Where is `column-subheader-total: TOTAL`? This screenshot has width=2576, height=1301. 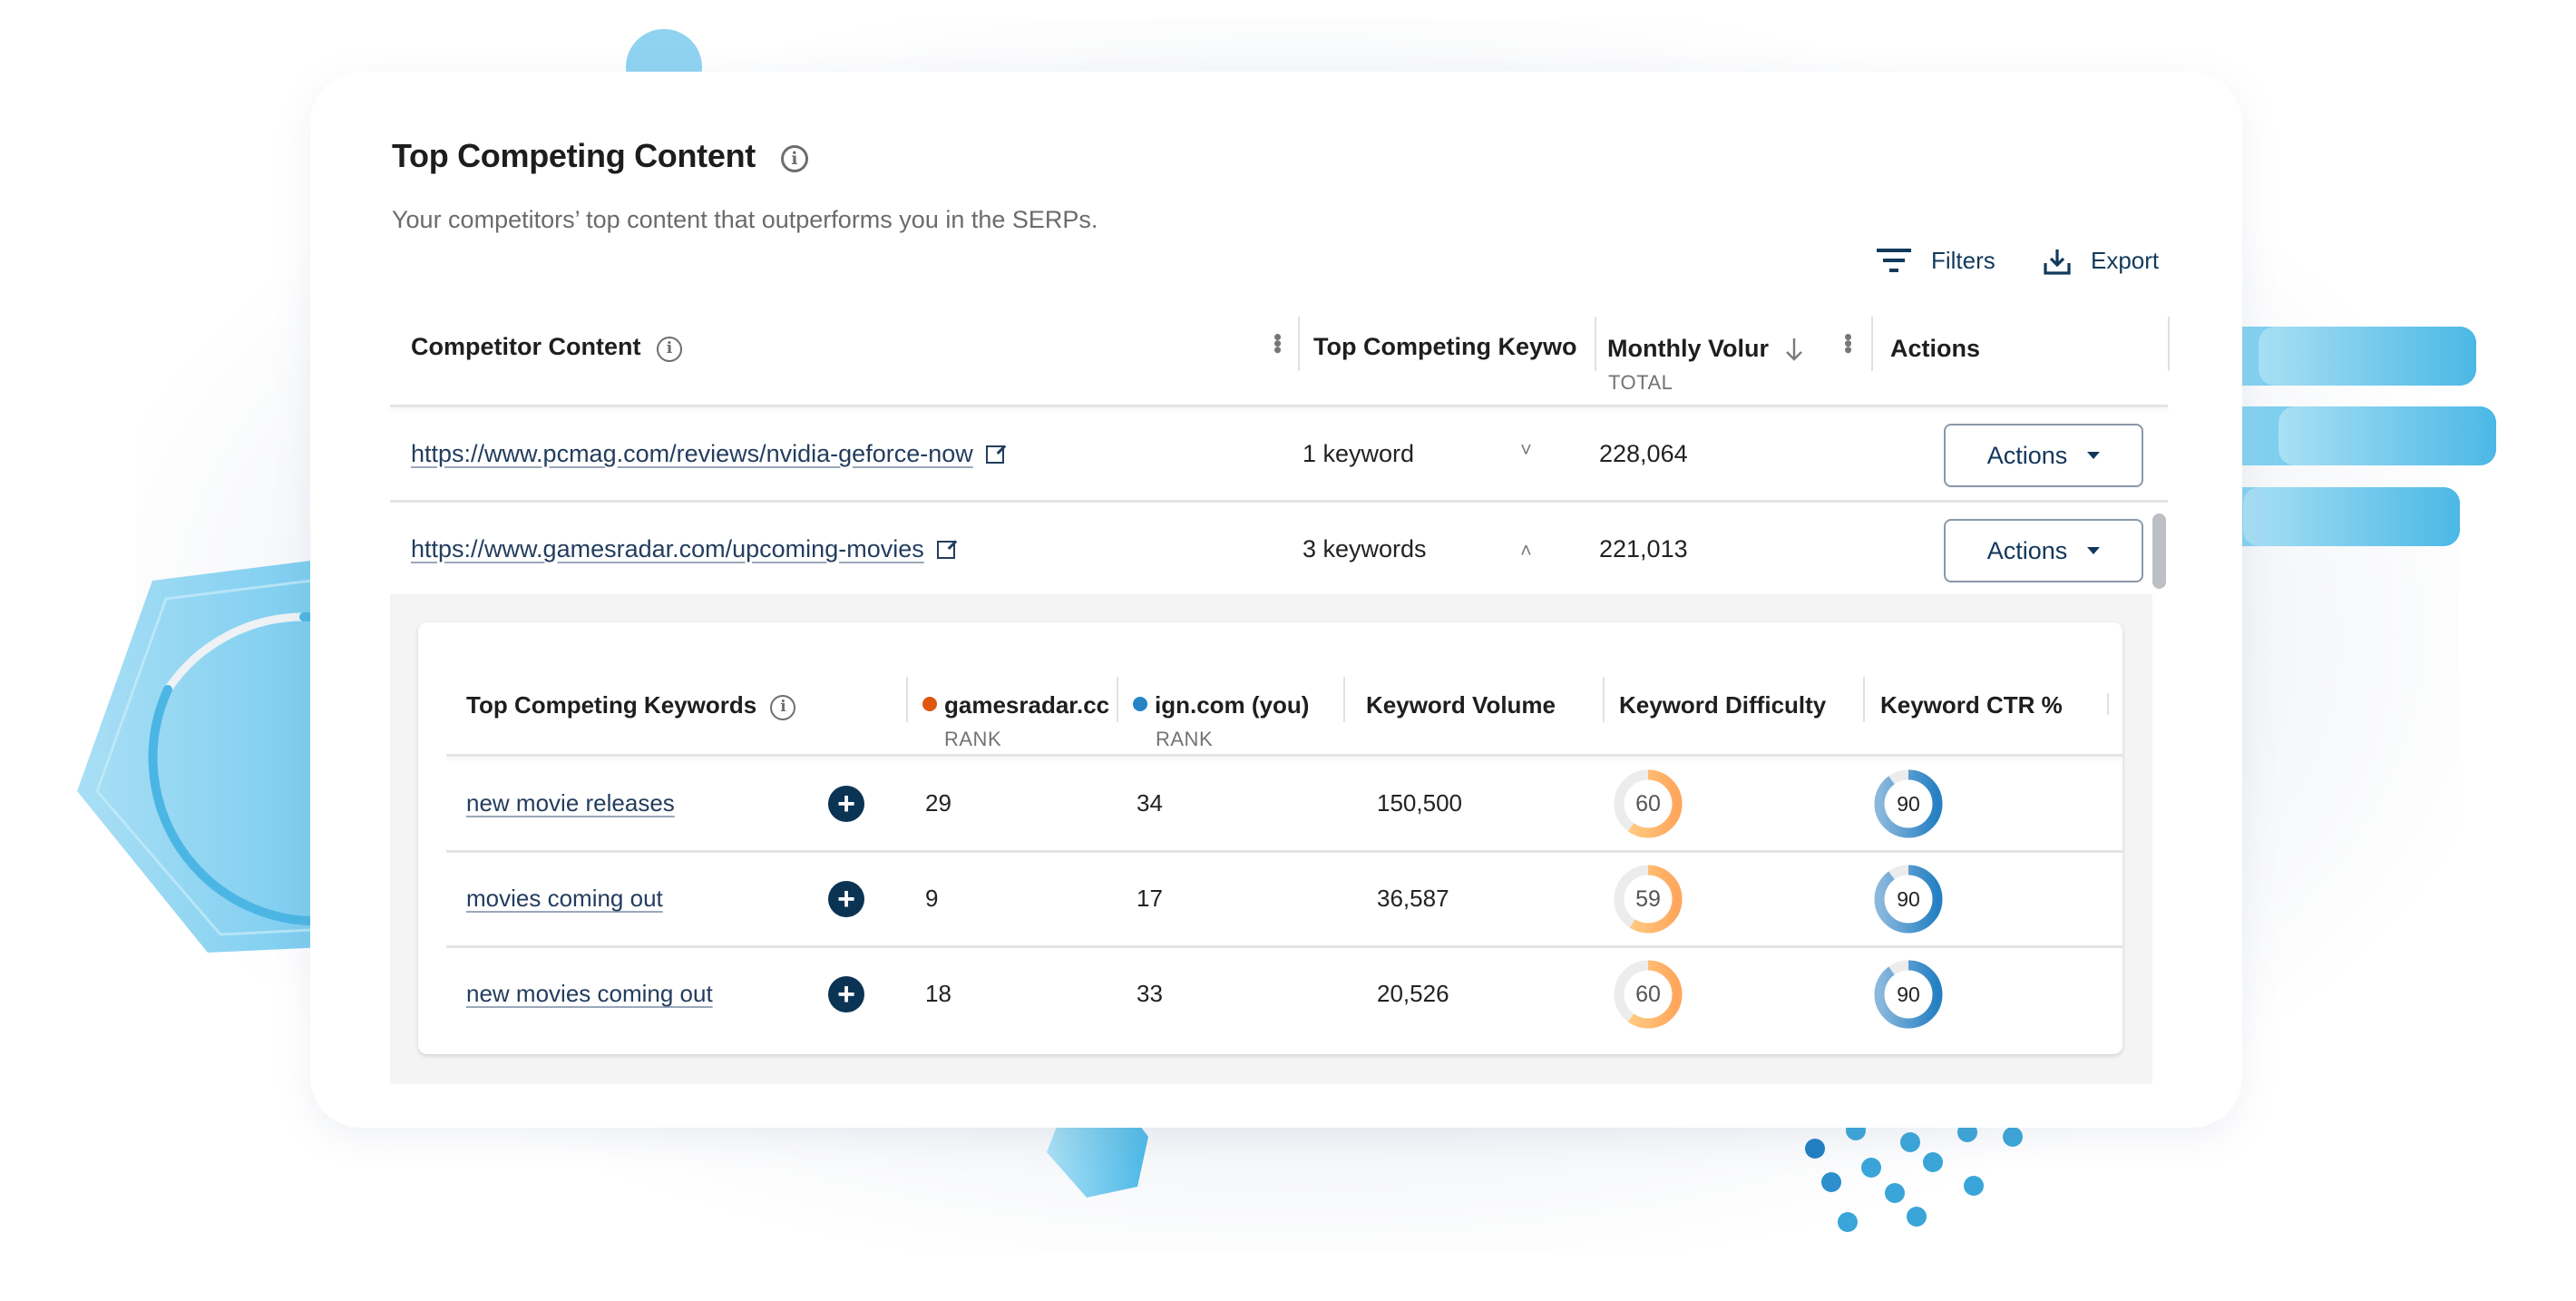
column-subheader-total: TOTAL is located at coordinates (1640, 382).